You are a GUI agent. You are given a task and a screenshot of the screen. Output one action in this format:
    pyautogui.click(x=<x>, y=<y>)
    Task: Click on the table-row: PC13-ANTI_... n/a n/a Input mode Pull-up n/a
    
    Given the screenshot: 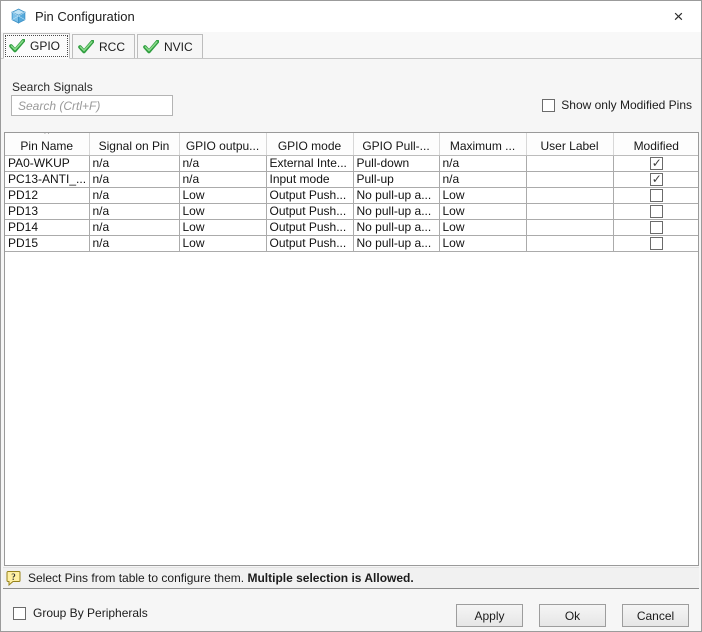 What is the action you would take?
    pyautogui.click(x=351, y=179)
    